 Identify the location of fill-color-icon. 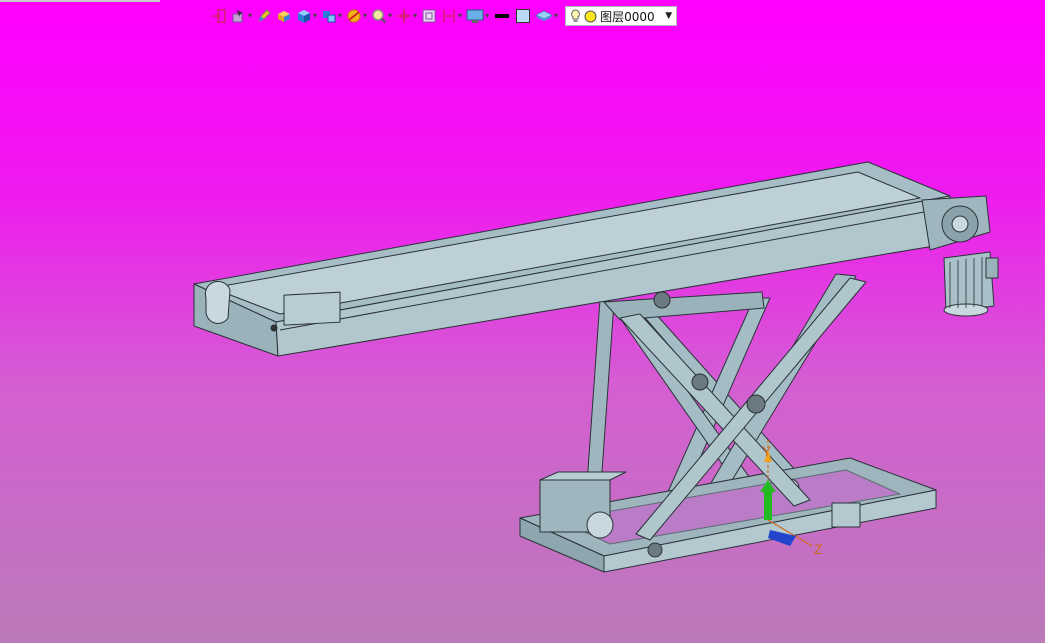
(523, 16).